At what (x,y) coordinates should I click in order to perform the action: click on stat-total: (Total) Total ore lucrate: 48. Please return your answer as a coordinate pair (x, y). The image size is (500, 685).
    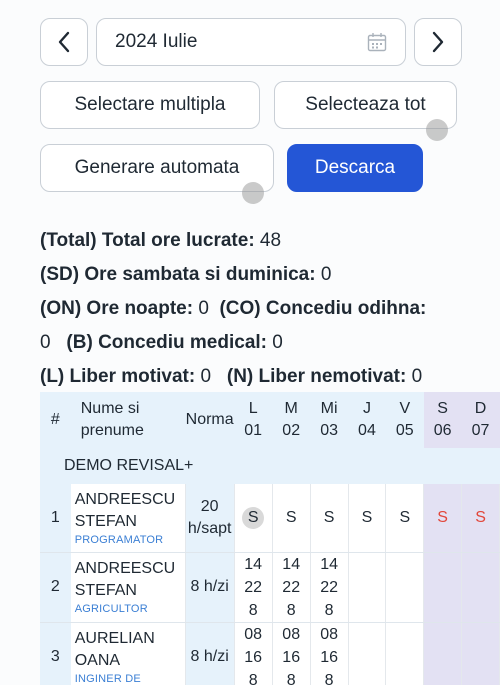
    Looking at the image, I should click on (161, 240).